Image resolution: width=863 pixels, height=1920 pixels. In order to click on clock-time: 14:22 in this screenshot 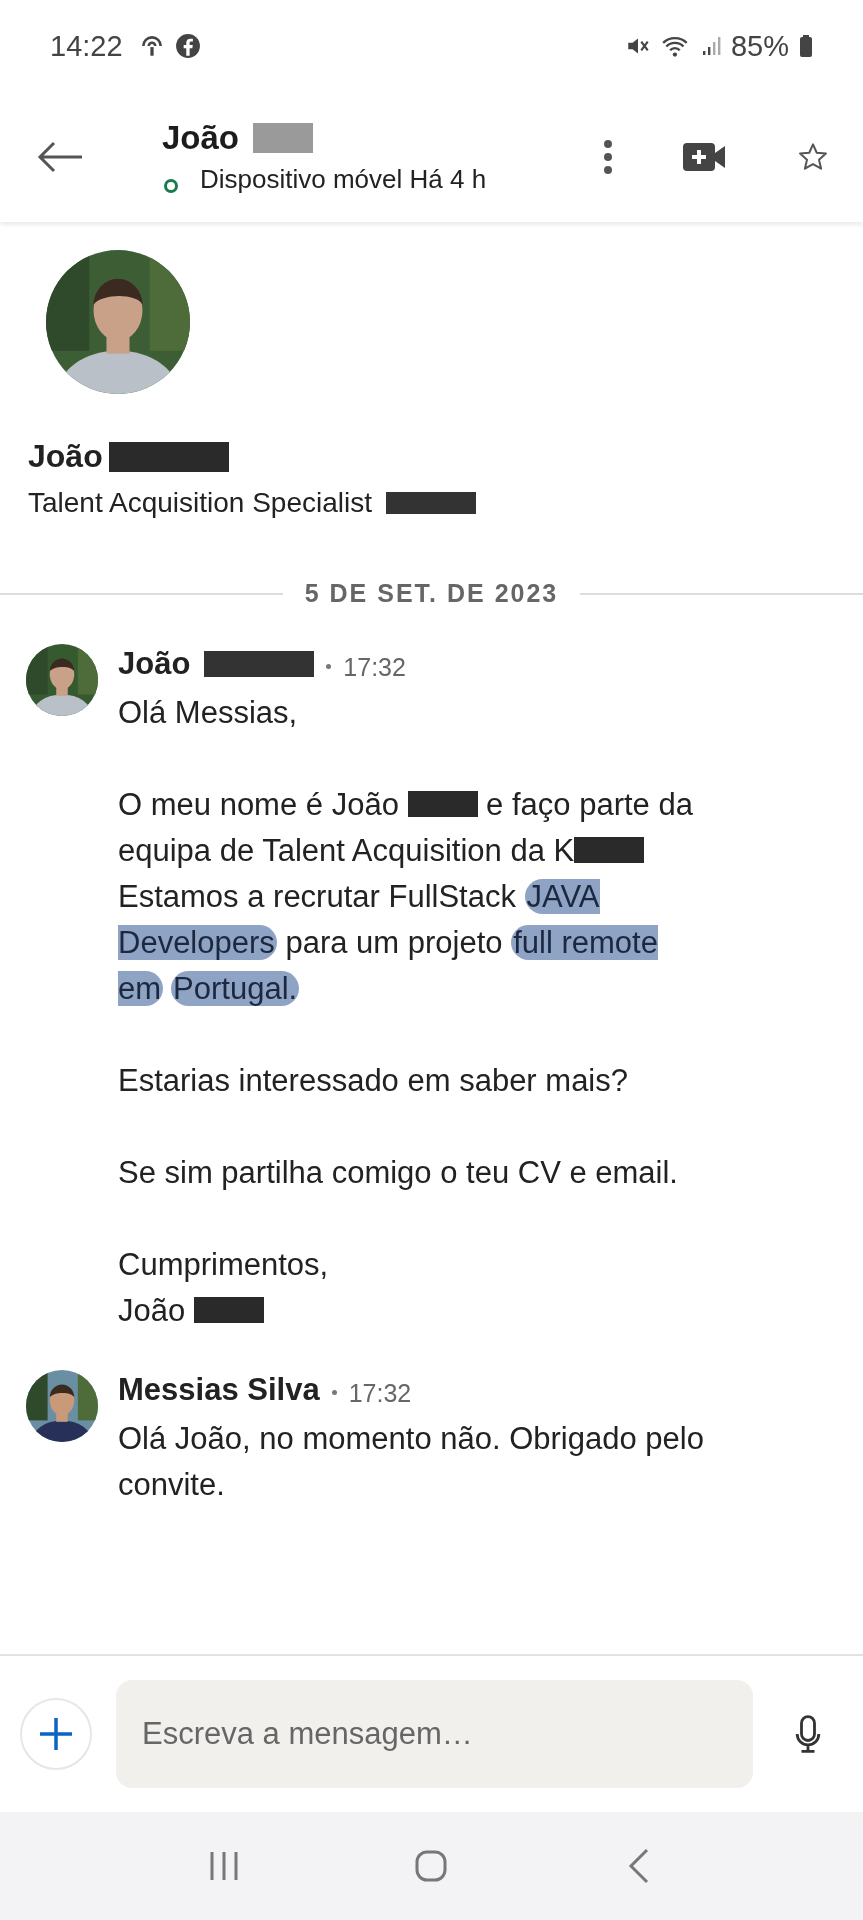, I will do `click(86, 46)`.